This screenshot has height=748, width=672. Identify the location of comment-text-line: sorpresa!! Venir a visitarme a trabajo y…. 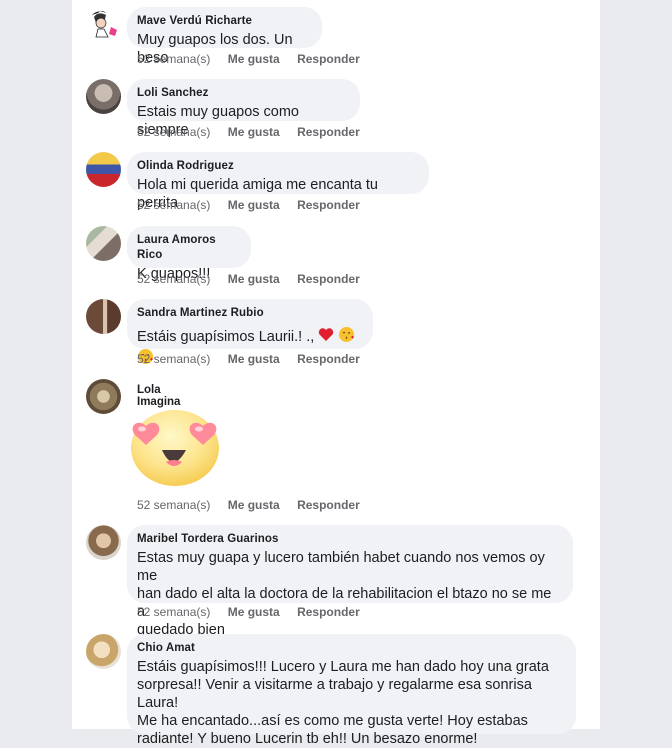
(334, 694).